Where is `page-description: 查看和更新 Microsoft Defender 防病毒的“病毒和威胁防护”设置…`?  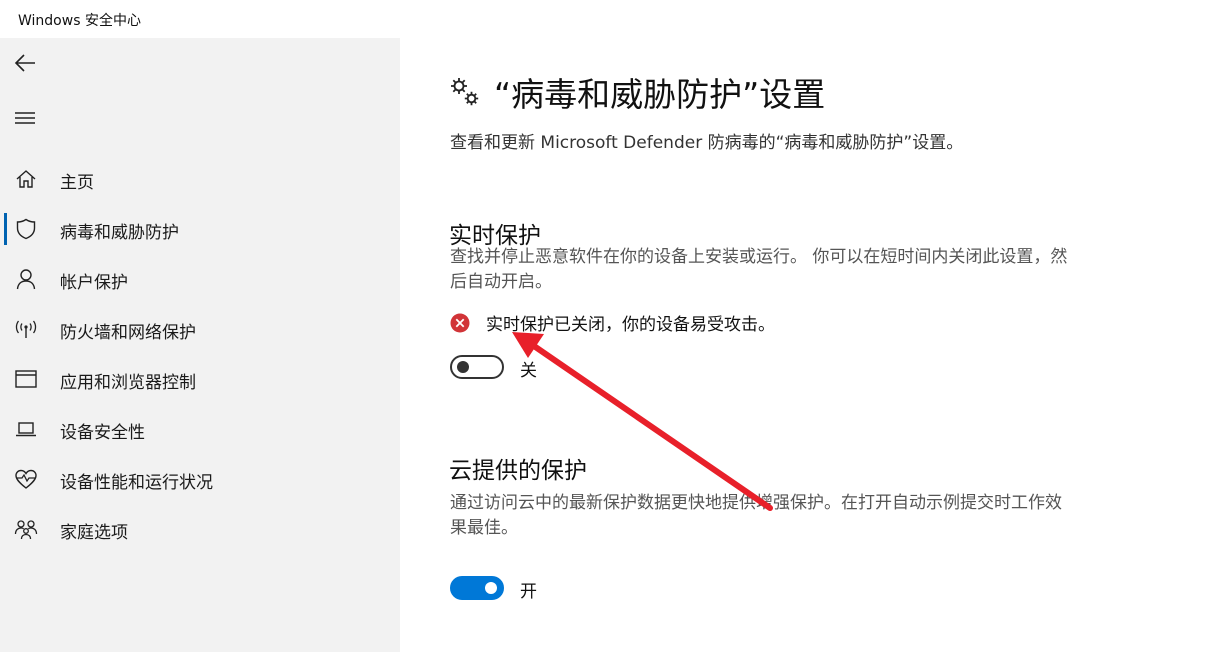 page-description: 查看和更新 Microsoft Defender 防病毒的“病毒和威胁防护”设置… is located at coordinates (707, 143).